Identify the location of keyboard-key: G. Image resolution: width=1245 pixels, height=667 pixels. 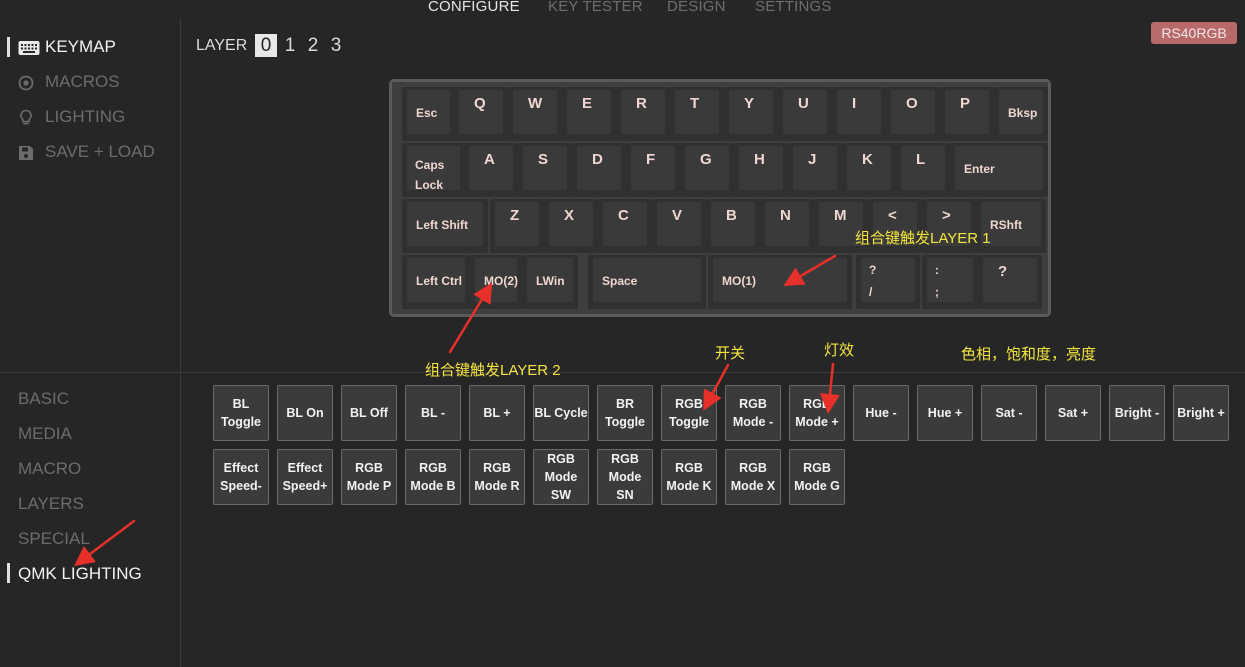
(707, 170).